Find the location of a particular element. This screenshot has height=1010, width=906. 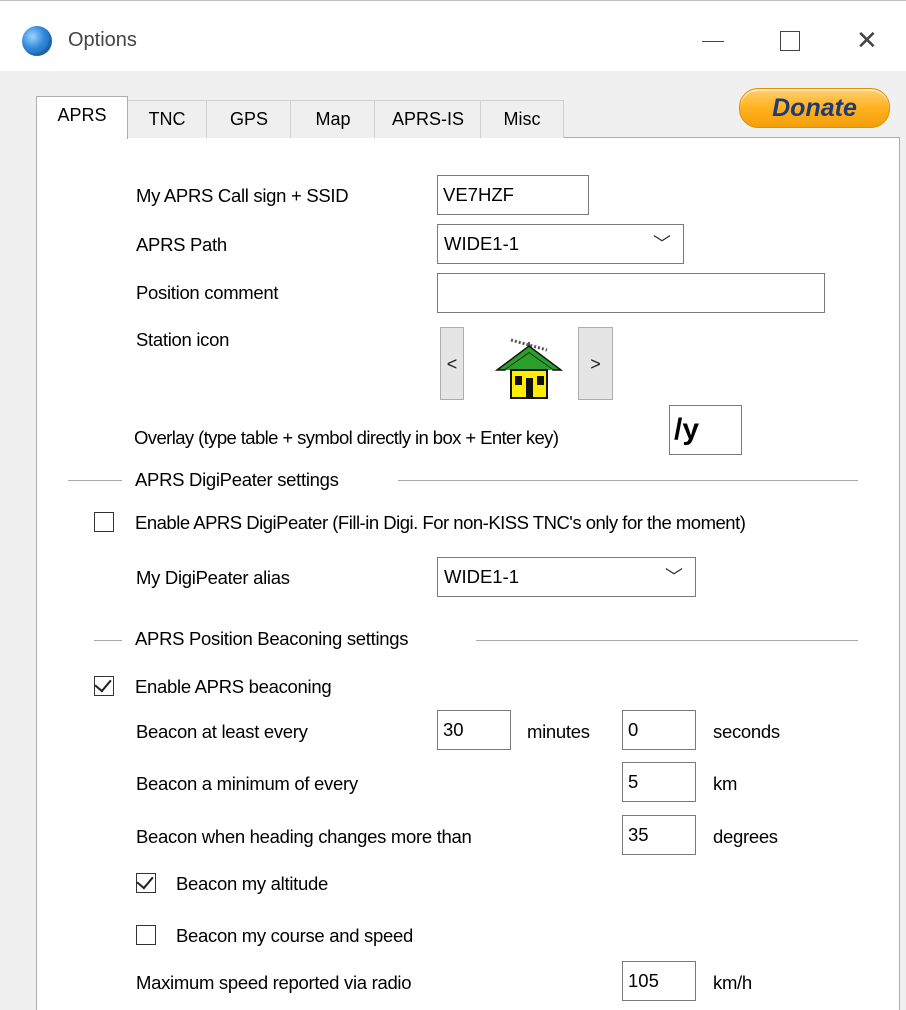

beacon-course-speed-label: Beacon my course and speed is located at coordinates (294, 935).